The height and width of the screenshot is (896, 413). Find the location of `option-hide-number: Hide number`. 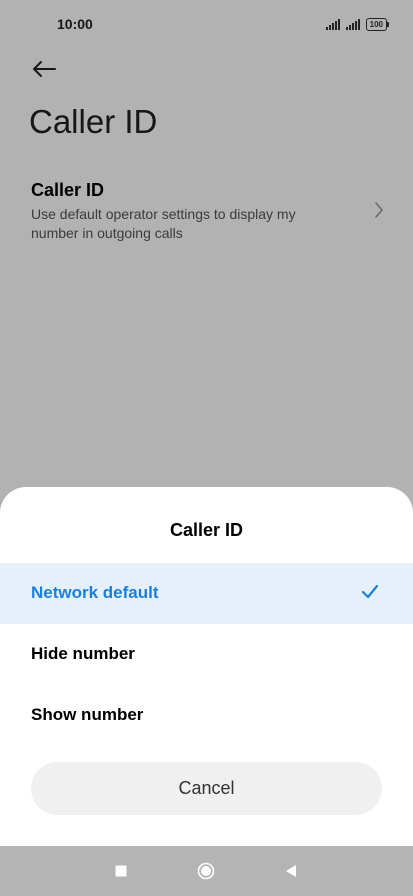

option-hide-number: Hide number is located at coordinates (206, 654).